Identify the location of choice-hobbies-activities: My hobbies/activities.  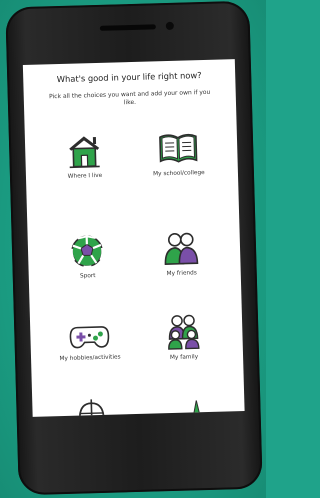
(89, 341).